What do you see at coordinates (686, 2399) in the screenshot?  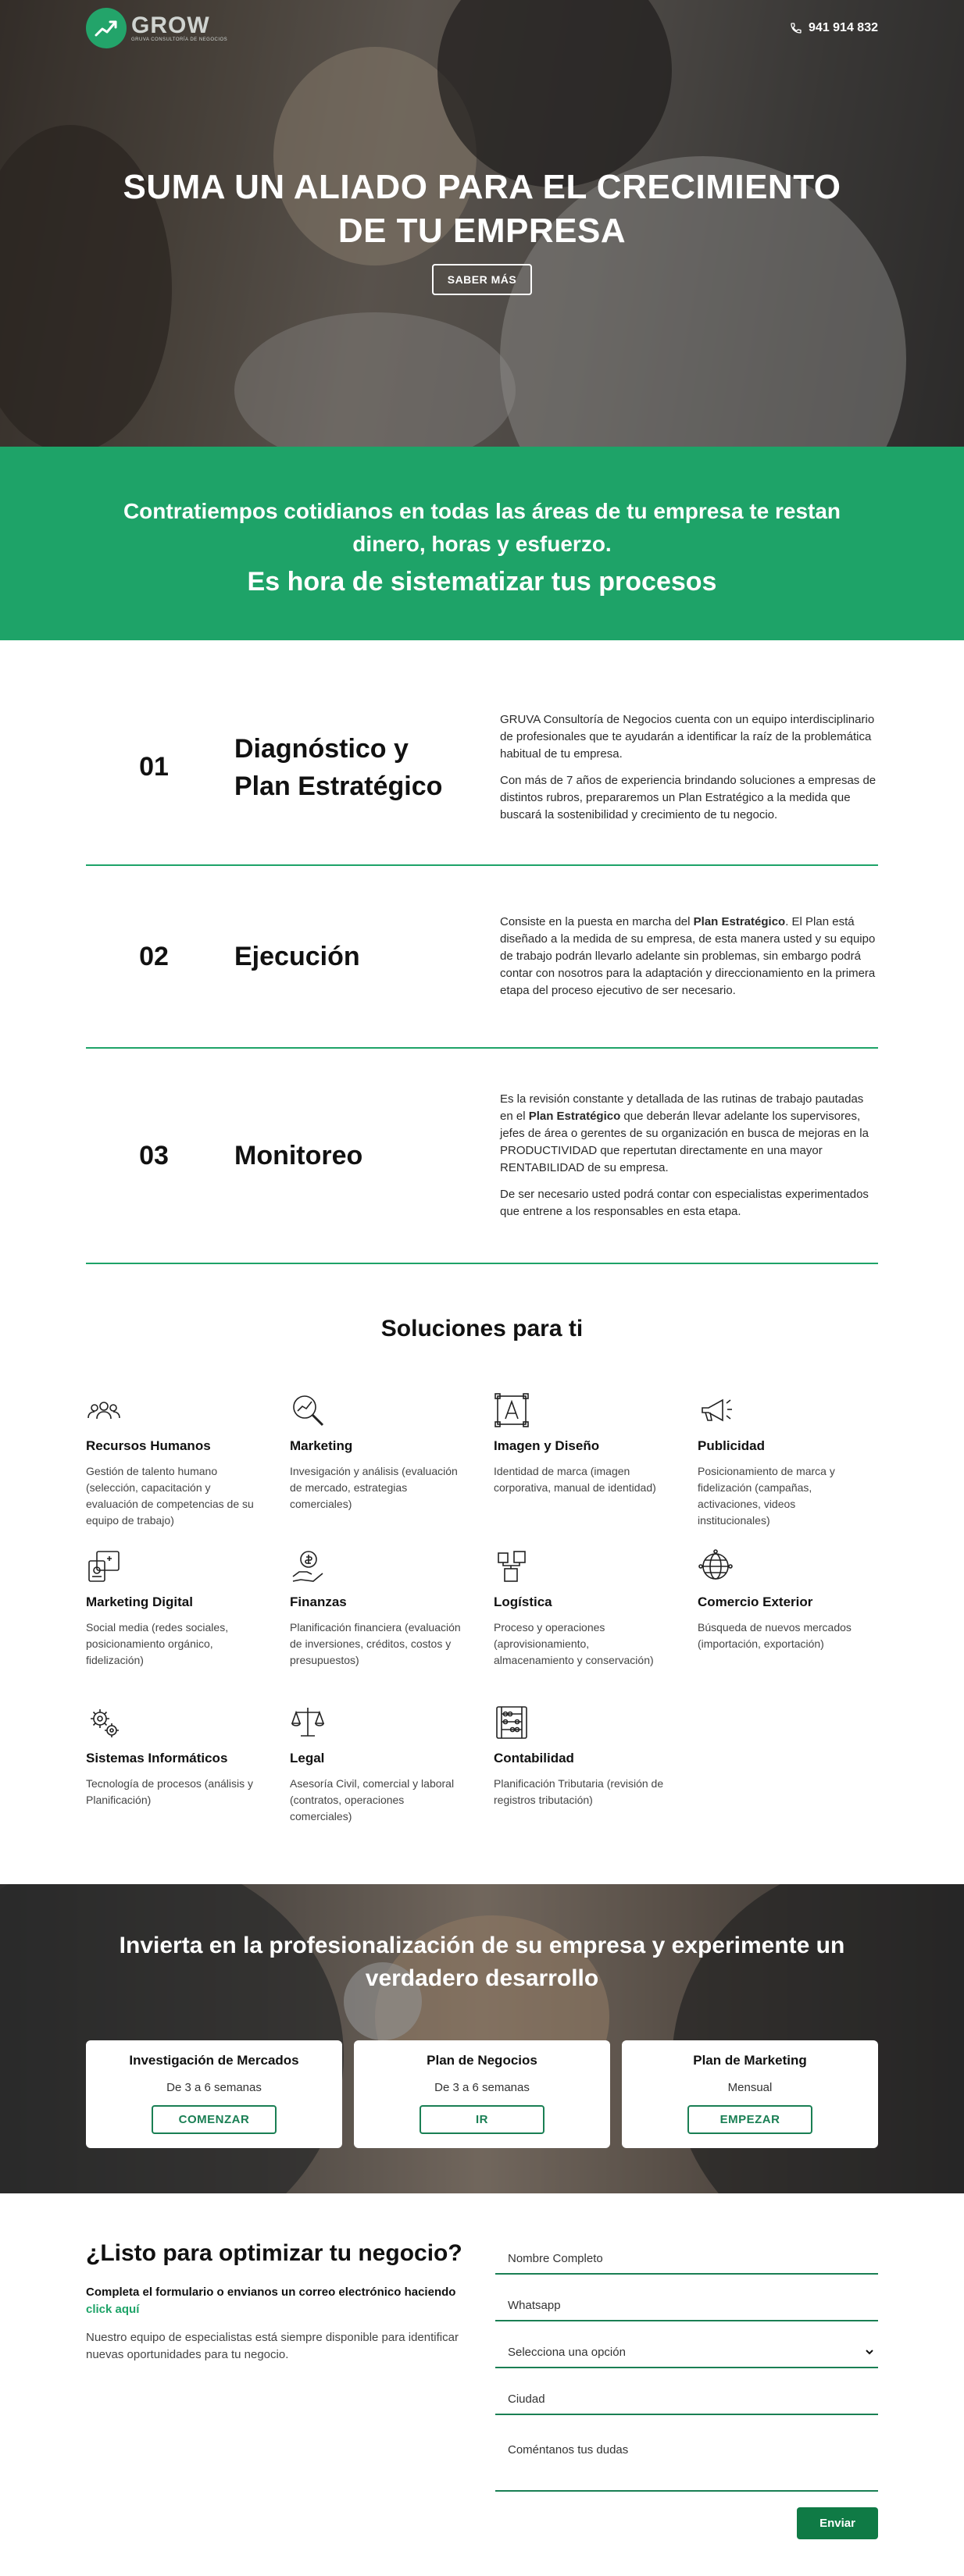 I see `city-field: Ciudad` at bounding box center [686, 2399].